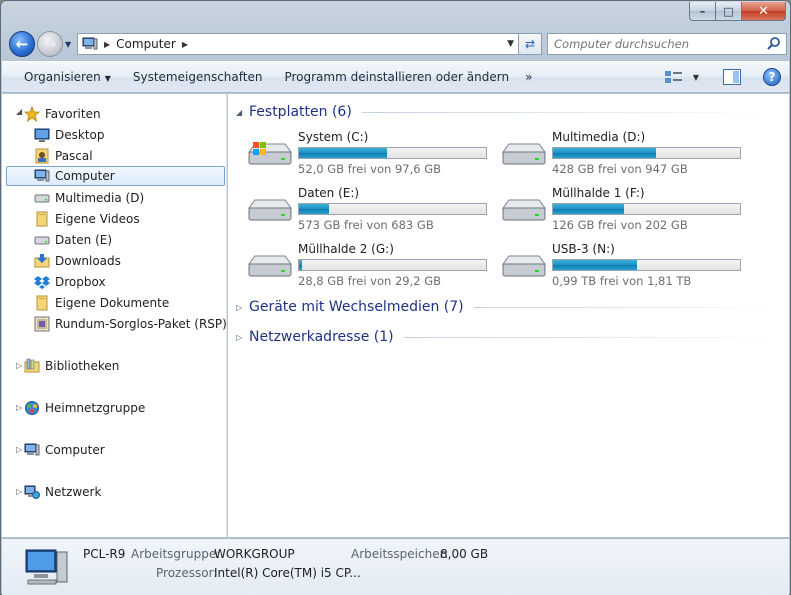  I want to click on sidebar-item-label: Rundum-Sorglos-Paket (RSP), so click(141, 324).